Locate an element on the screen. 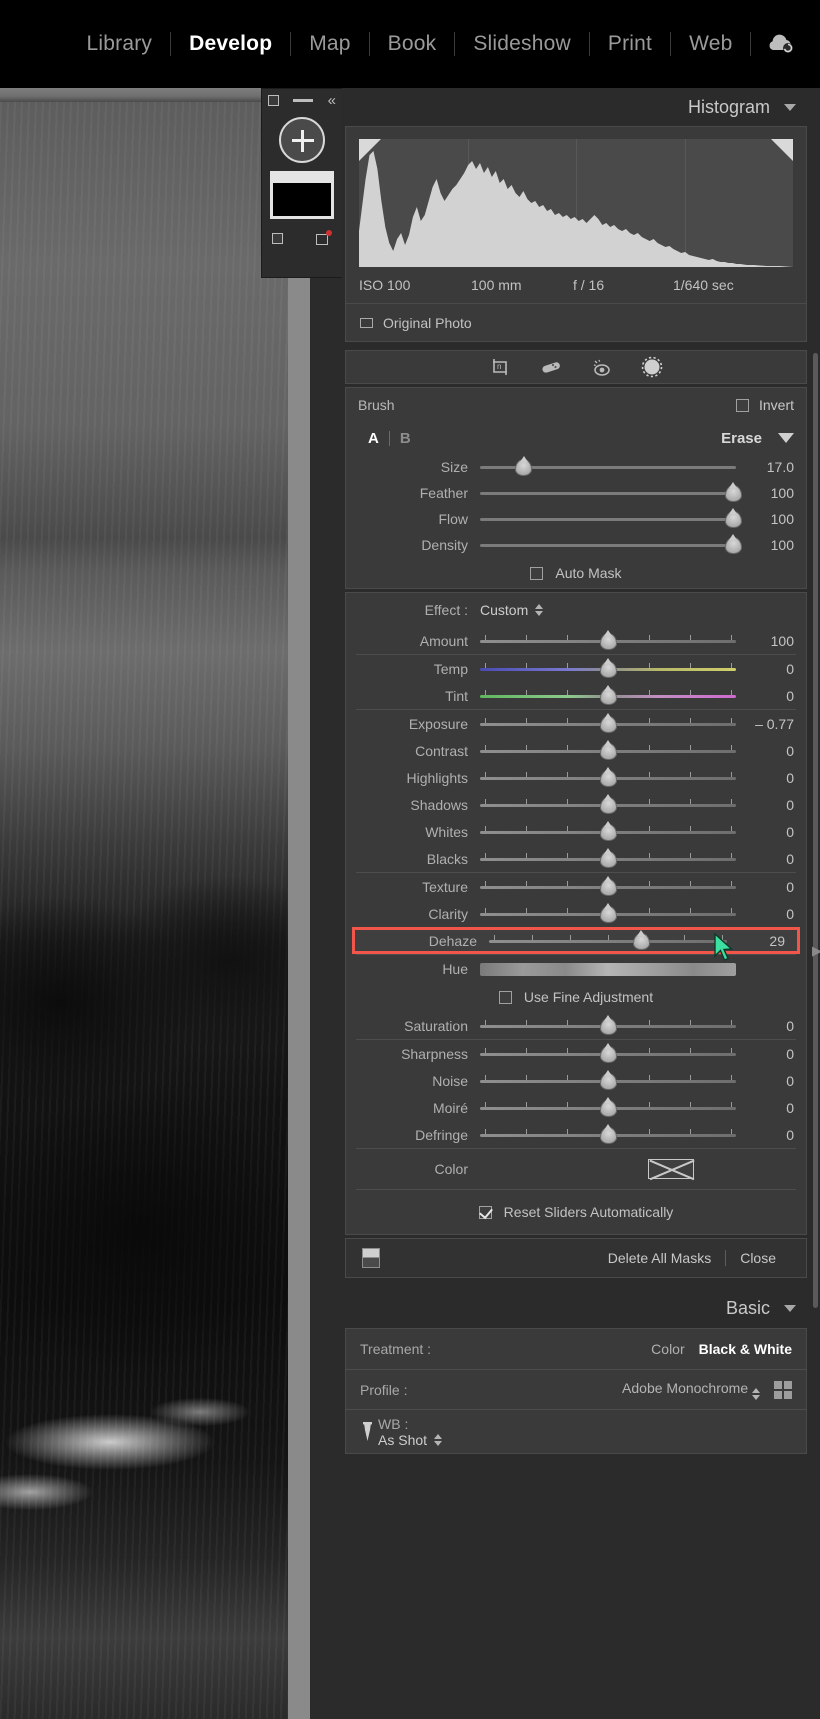 The height and width of the screenshot is (1719, 820). mask-toggle-switch is located at coordinates (371, 1258).